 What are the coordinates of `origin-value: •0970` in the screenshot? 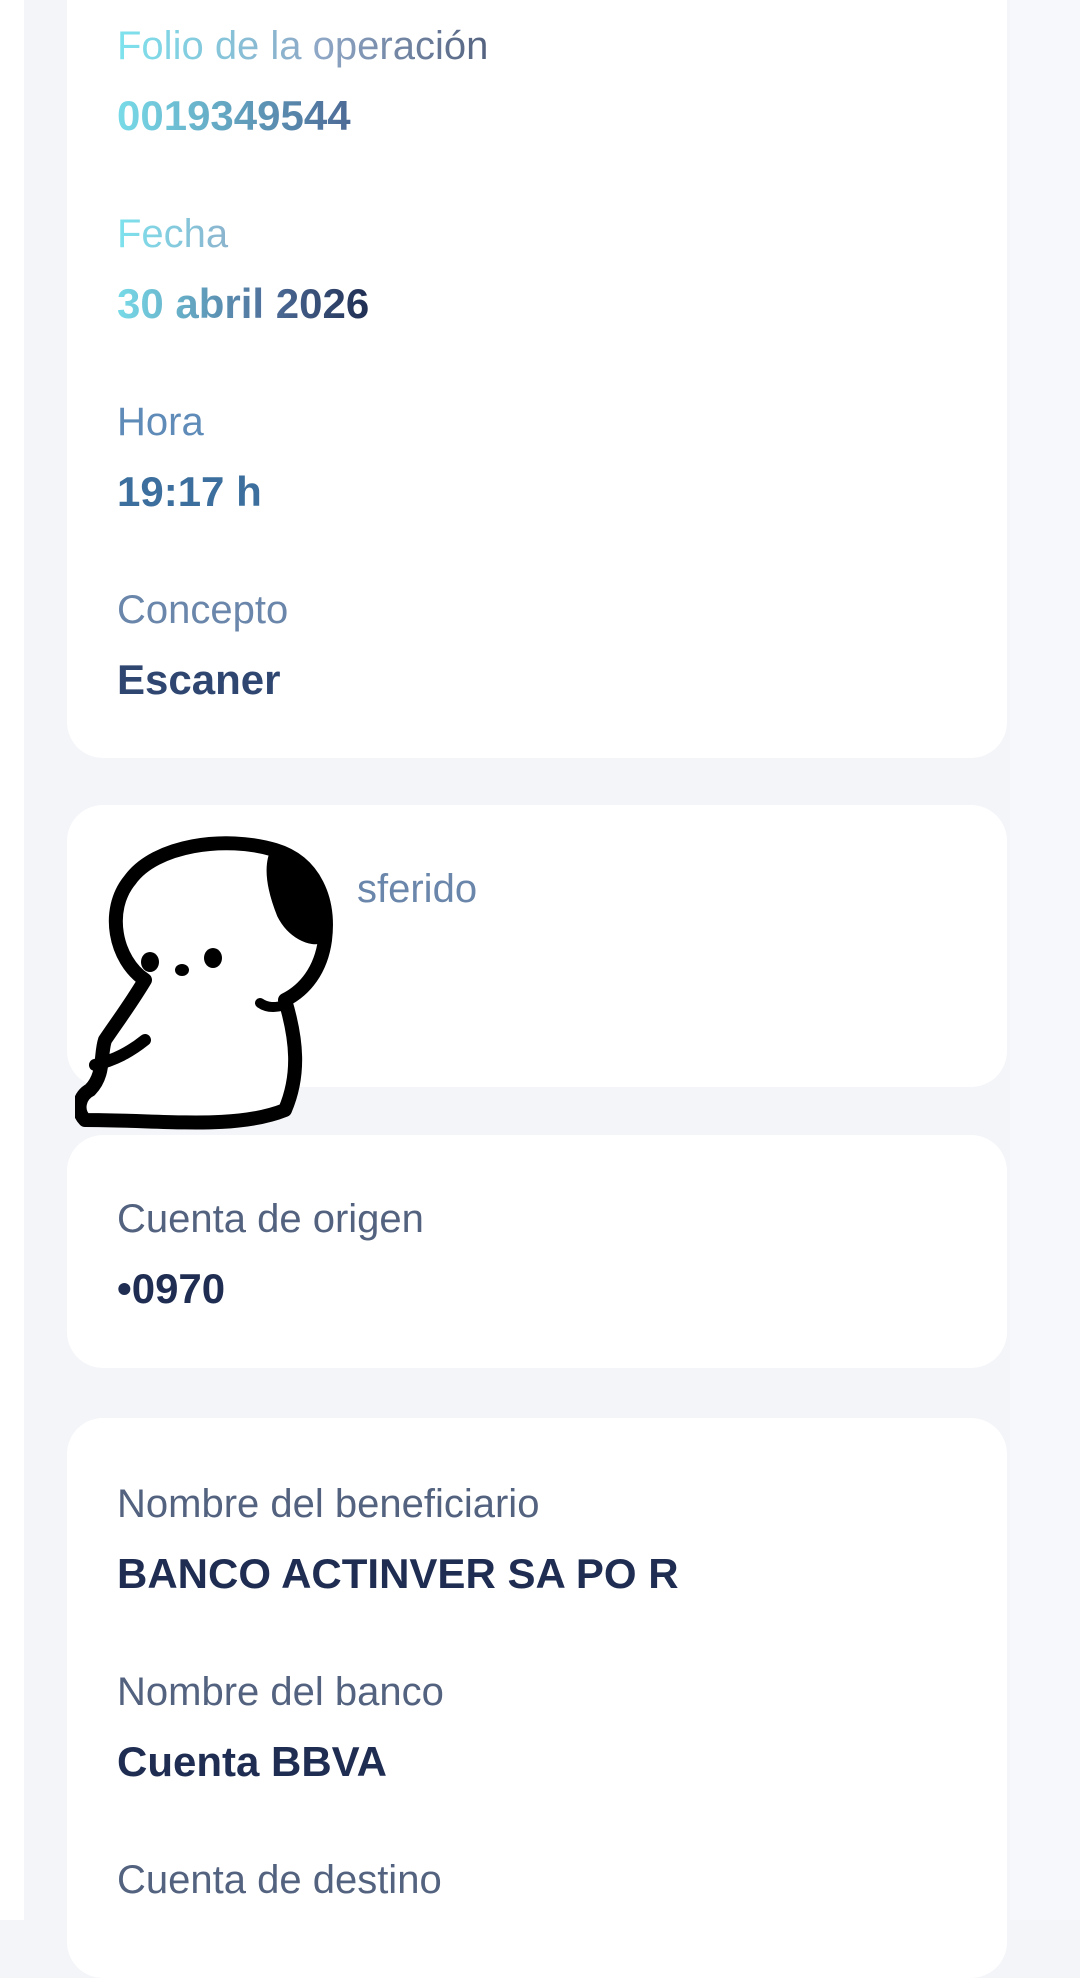 It's located at (171, 1288).